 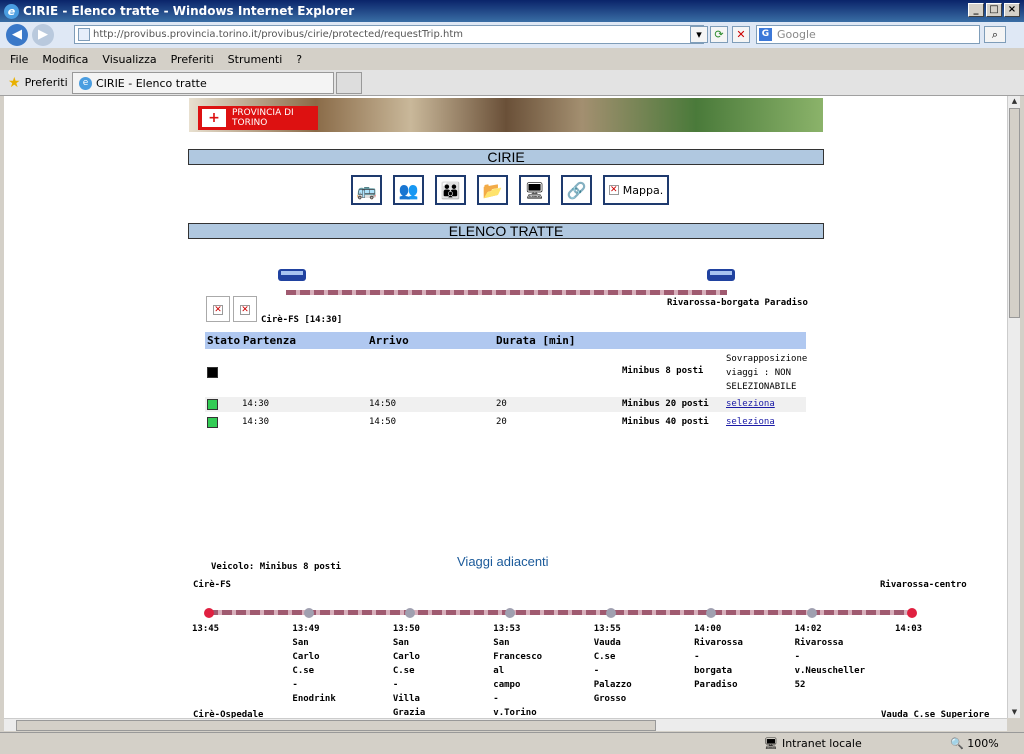 What do you see at coordinates (957, 743) in the screenshot?
I see `zoom-icon: 🔍` at bounding box center [957, 743].